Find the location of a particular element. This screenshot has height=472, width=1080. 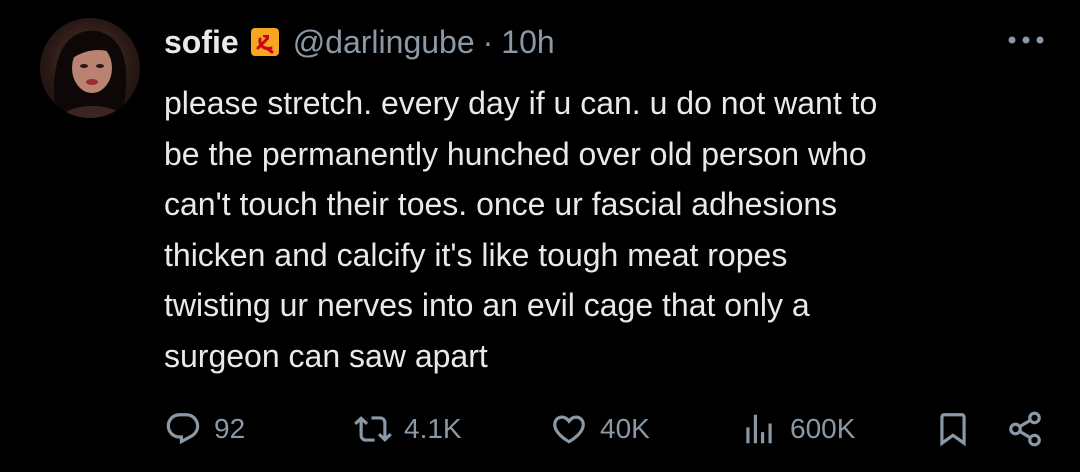

like-count: 40K is located at coordinates (625, 428).